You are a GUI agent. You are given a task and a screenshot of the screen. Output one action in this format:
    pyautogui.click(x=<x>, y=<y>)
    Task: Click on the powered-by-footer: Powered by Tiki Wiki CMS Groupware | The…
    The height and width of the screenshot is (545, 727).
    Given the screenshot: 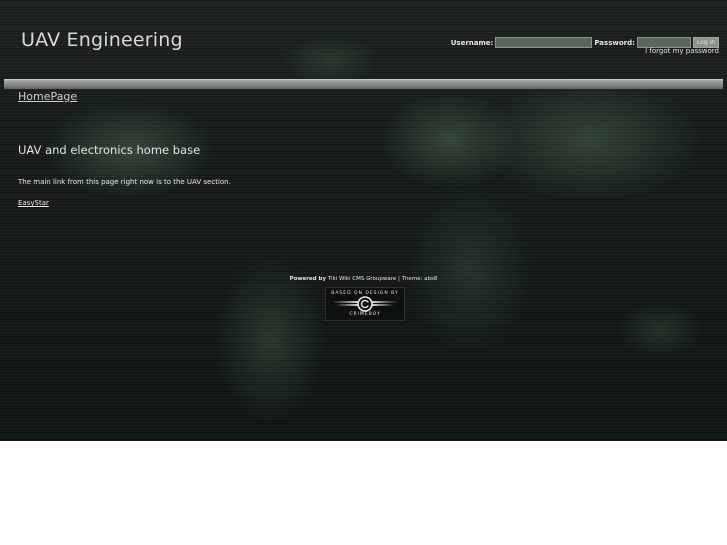 What is the action you would take?
    pyautogui.click(x=363, y=279)
    